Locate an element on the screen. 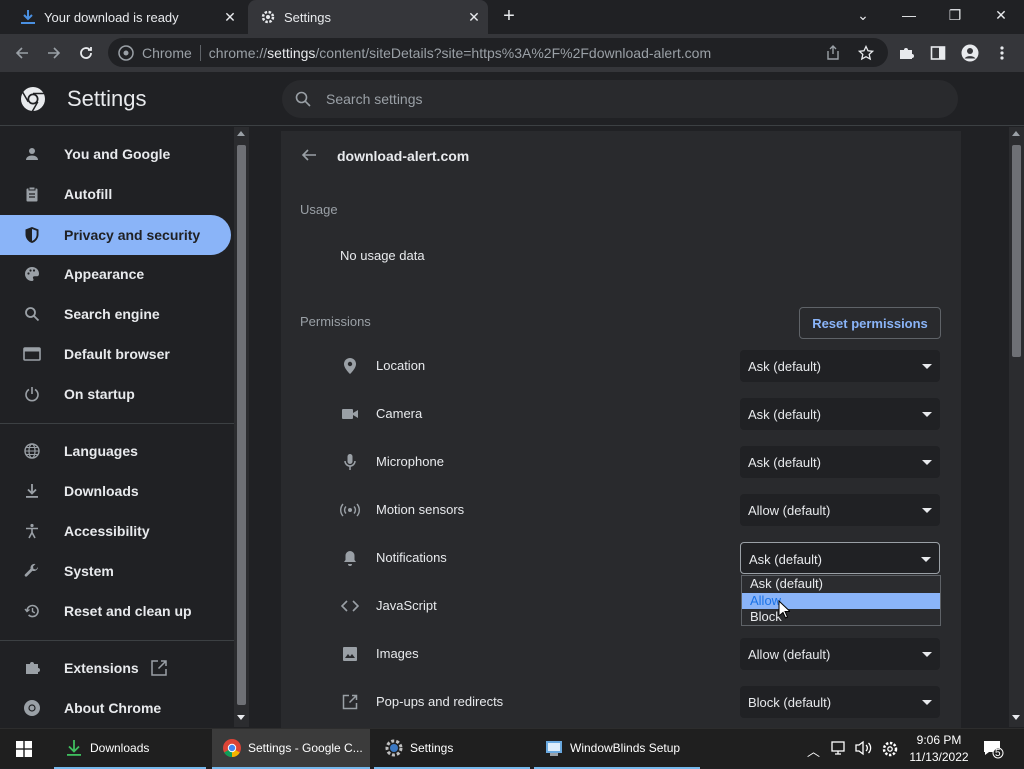 The width and height of the screenshot is (1024, 769). sidebar-item-on-startup: On startup is located at coordinates (116, 394).